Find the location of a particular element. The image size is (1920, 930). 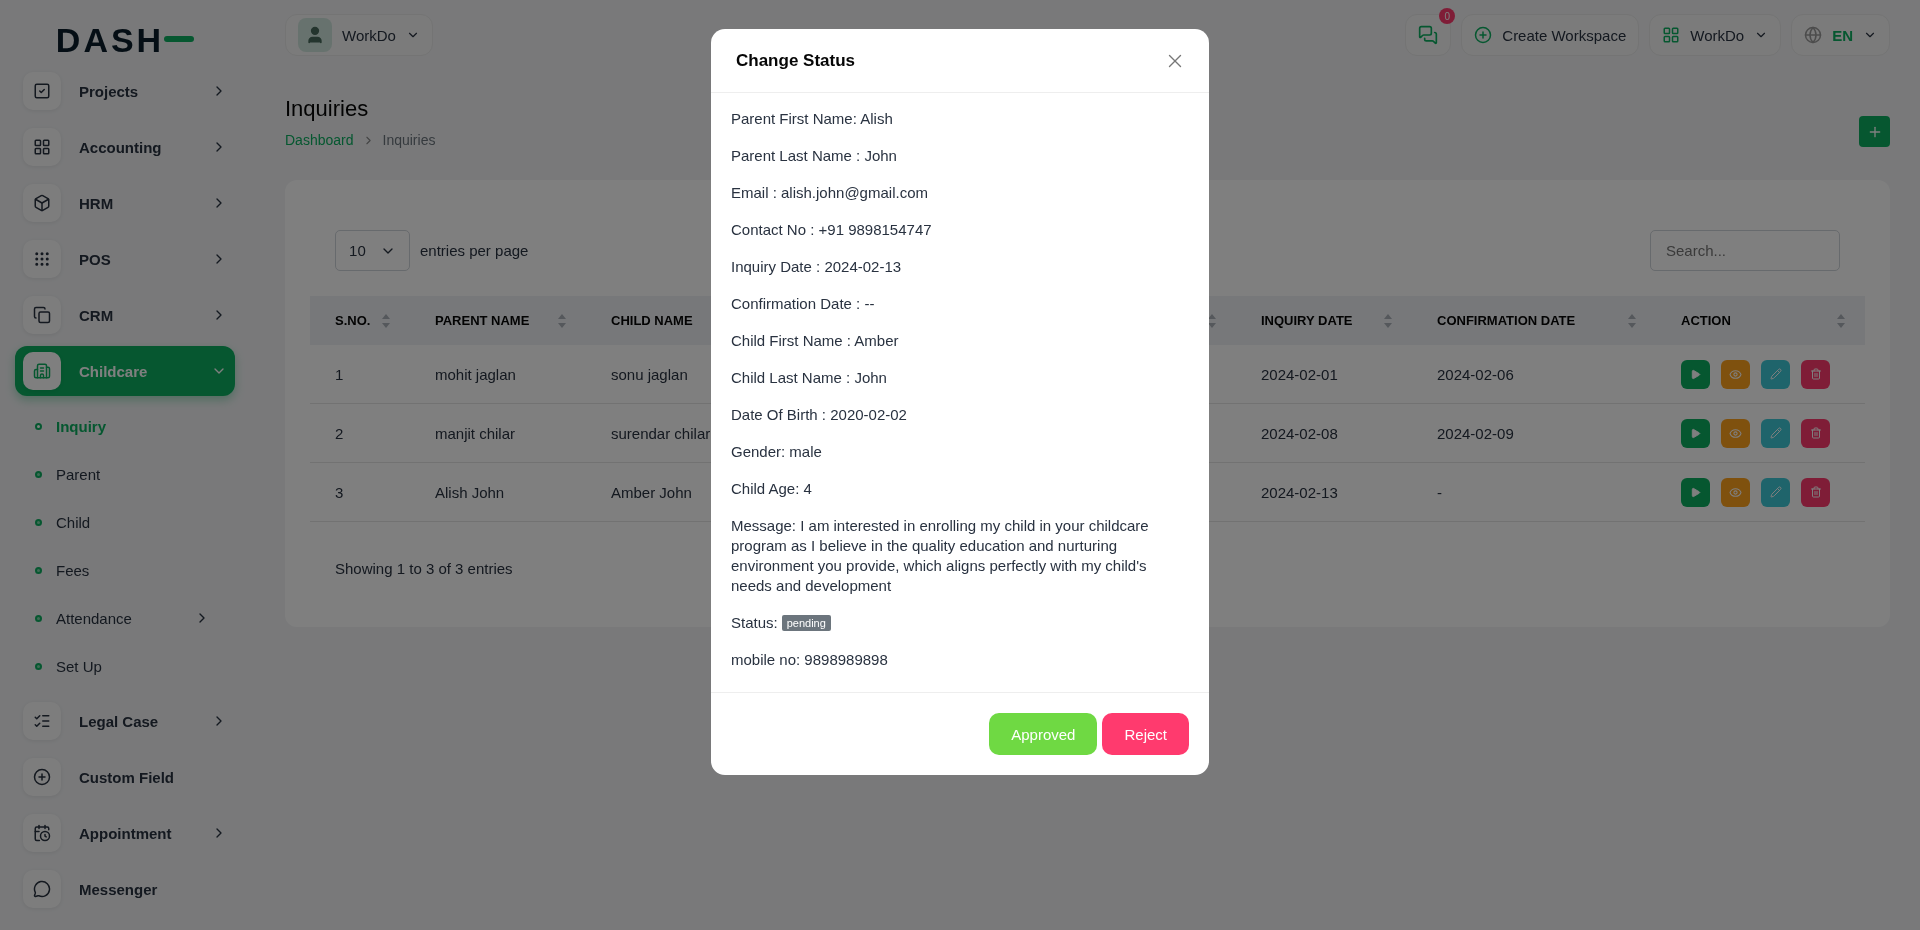

submenu-item: Fees is located at coordinates (125, 570).